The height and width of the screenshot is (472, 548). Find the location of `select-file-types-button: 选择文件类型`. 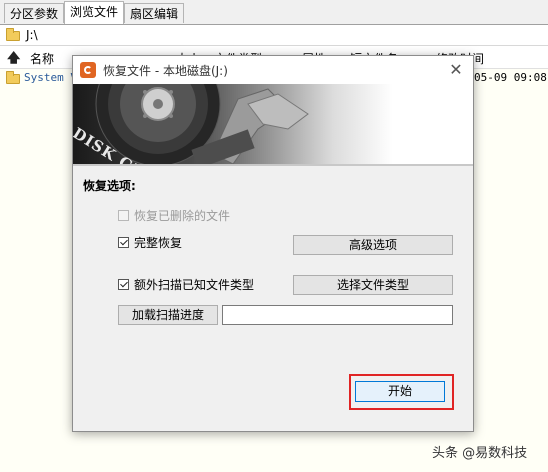

select-file-types-button: 选择文件类型 is located at coordinates (373, 285).